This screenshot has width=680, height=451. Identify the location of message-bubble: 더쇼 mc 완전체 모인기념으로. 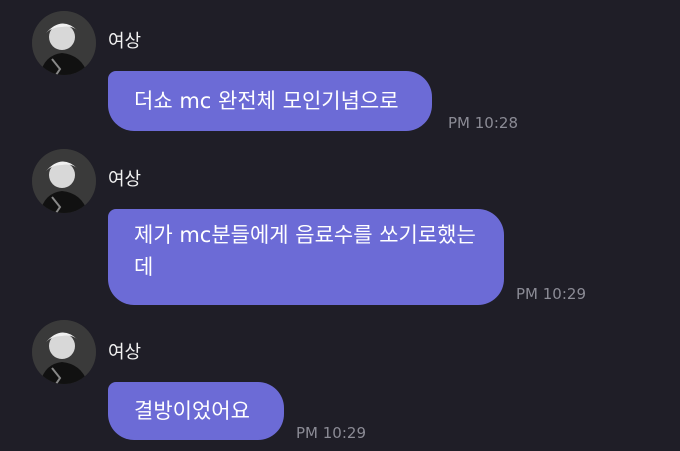
(270, 101).